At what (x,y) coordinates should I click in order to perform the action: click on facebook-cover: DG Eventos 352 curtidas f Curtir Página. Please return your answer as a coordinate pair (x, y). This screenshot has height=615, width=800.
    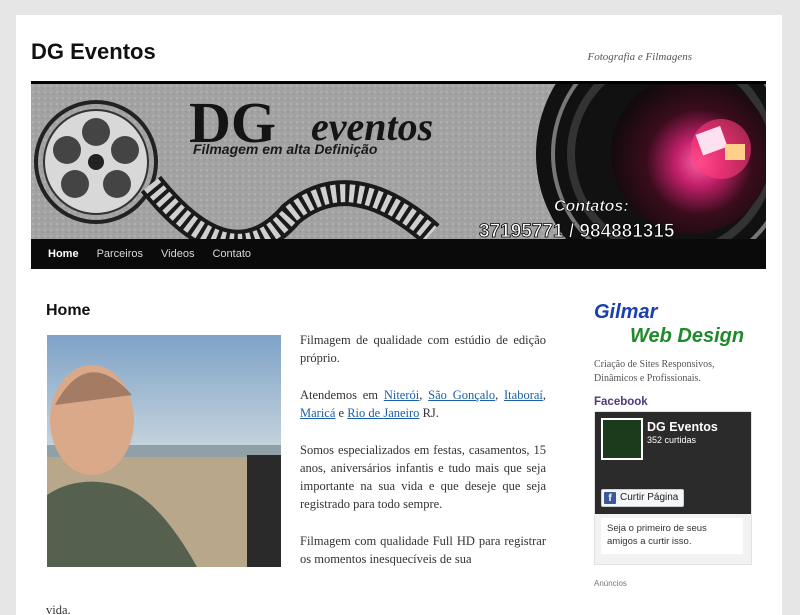
    Looking at the image, I should click on (673, 463).